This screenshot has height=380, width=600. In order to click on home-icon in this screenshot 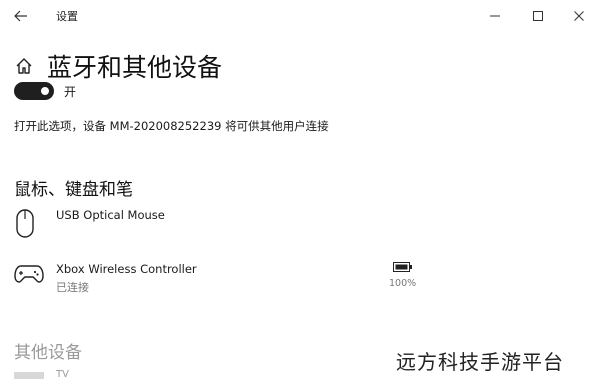, I will do `click(24, 66)`.